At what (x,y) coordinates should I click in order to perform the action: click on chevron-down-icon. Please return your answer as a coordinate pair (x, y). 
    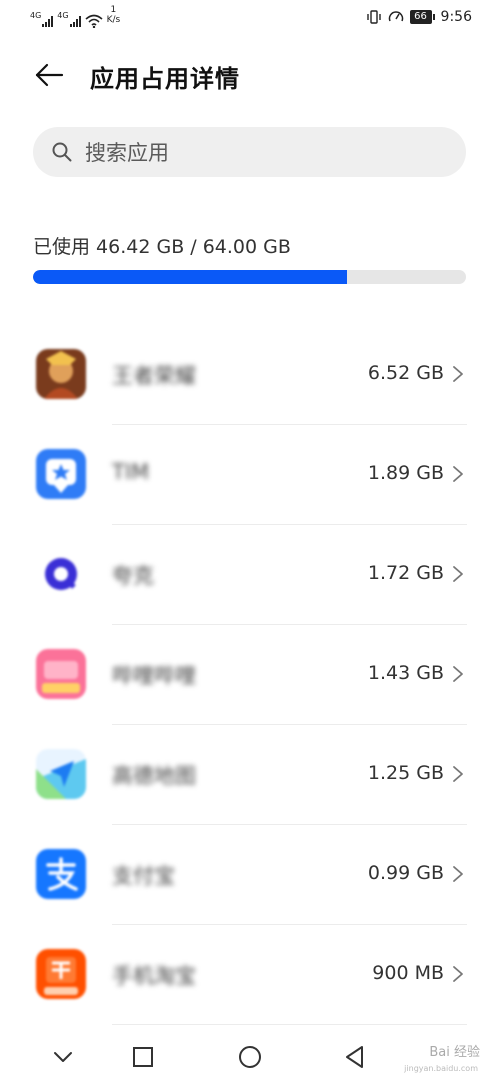
    Looking at the image, I should click on (63, 1057).